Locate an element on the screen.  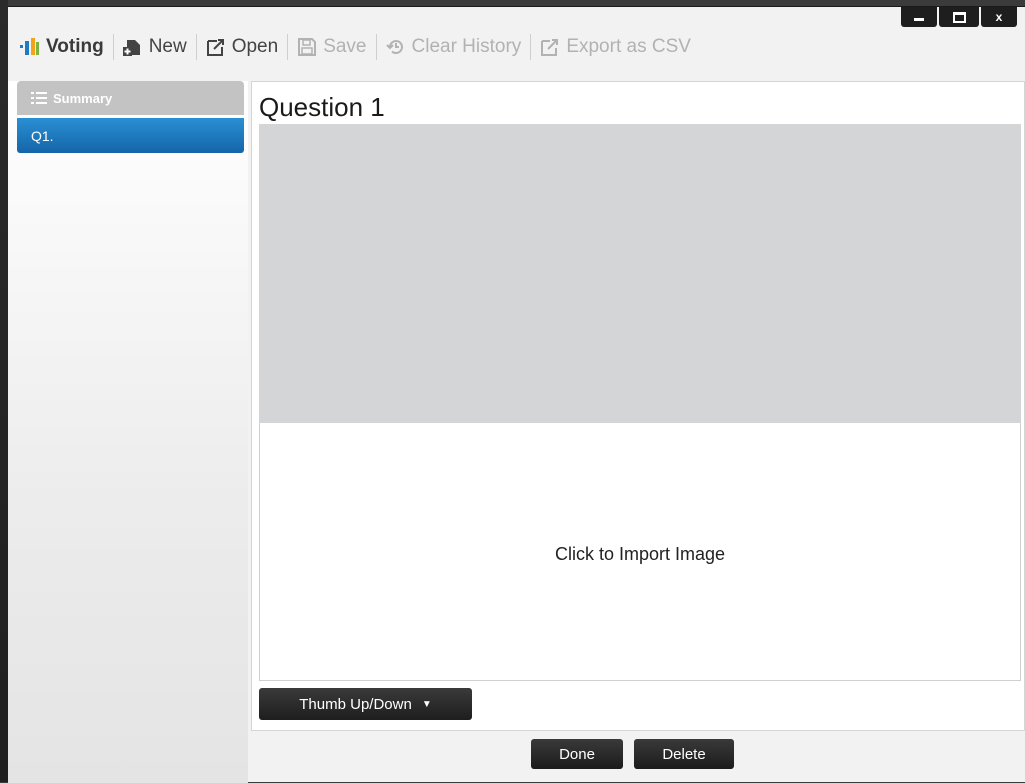
save-label: Save is located at coordinates (345, 46).